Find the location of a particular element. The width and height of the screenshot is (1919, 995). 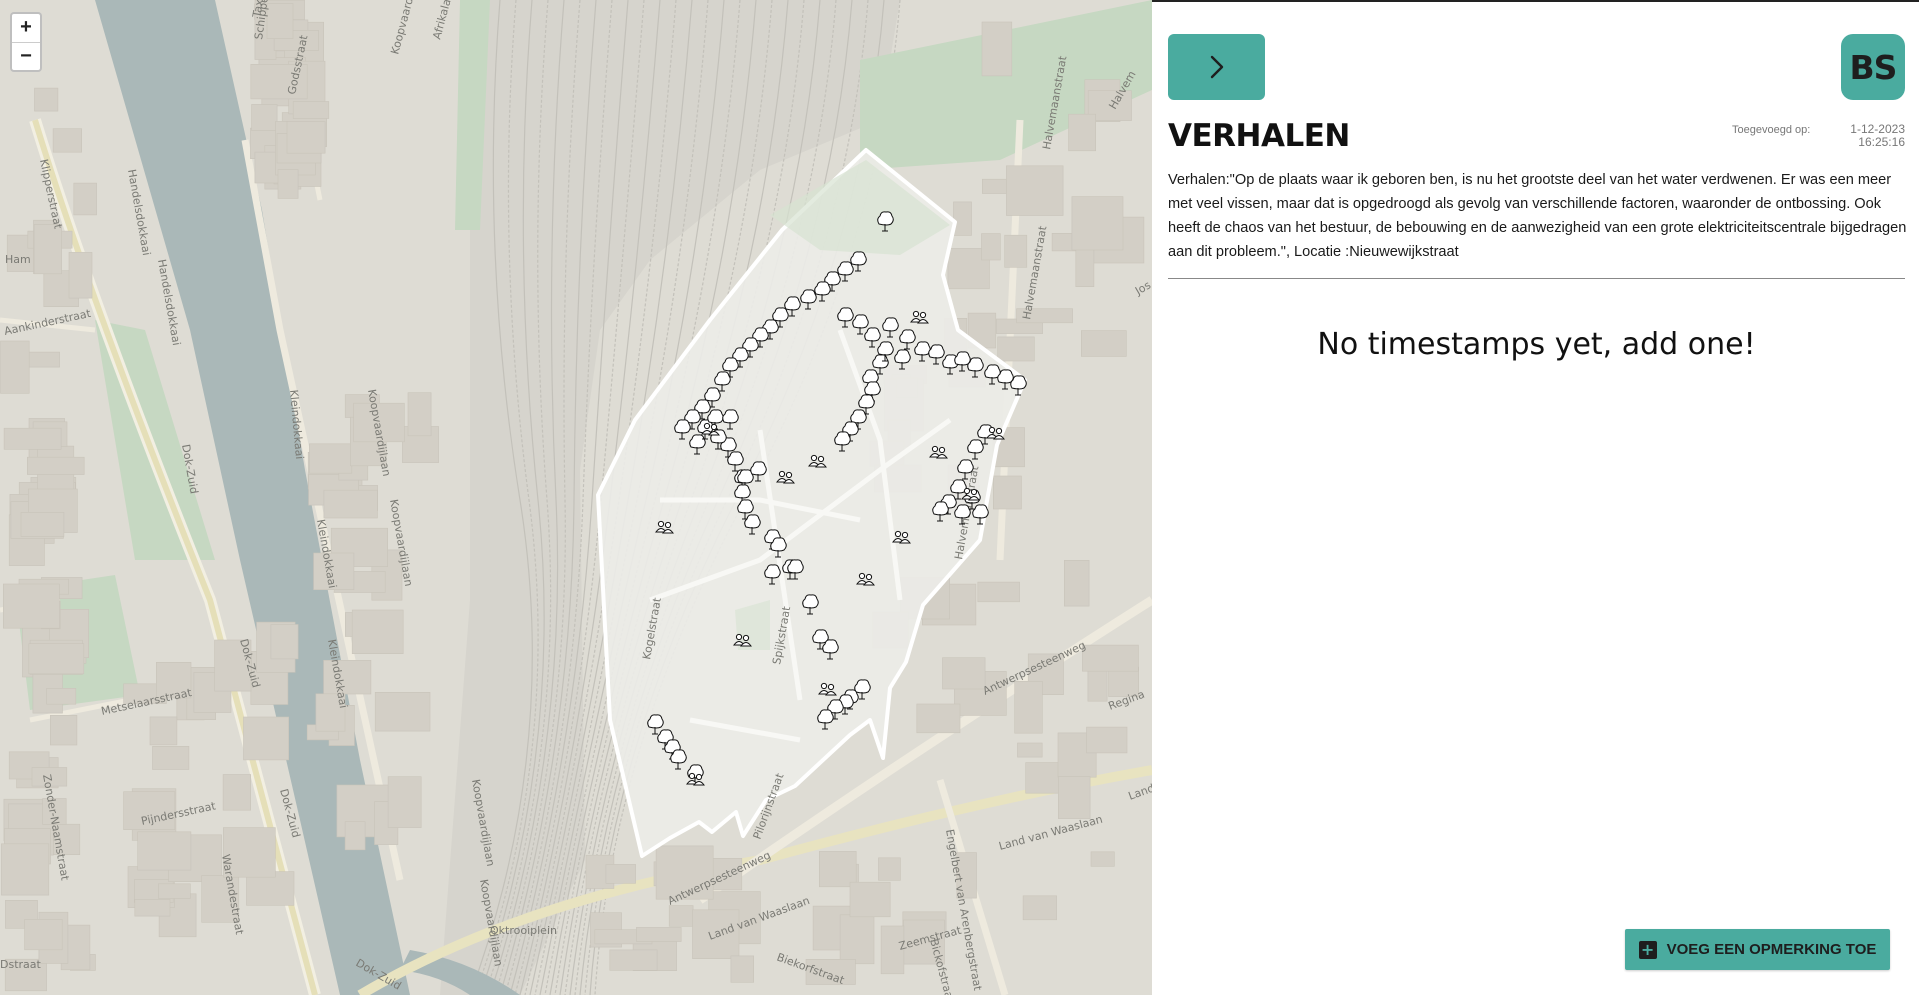

zoom-out-button: − is located at coordinates (26, 56).